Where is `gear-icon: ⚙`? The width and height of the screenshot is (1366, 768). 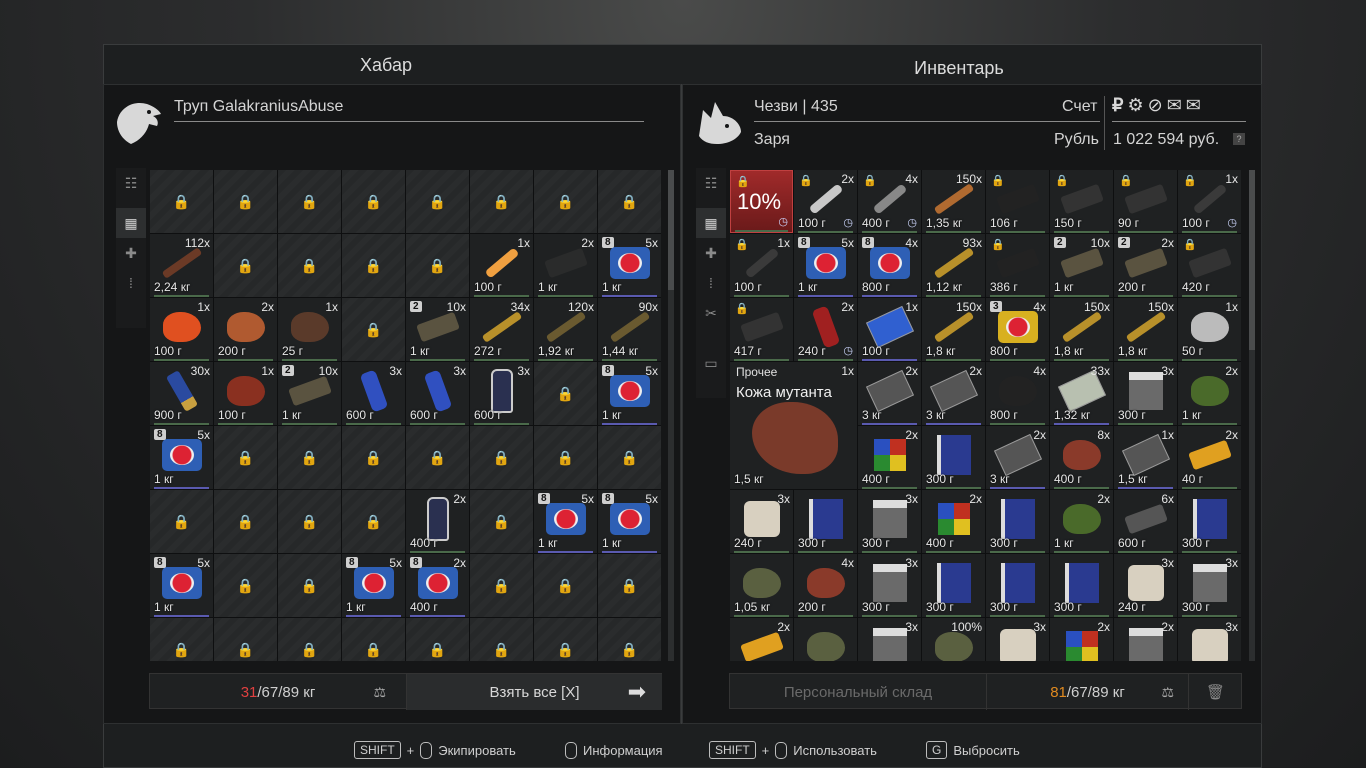
gear-icon: ⚙ is located at coordinates (1135, 105).